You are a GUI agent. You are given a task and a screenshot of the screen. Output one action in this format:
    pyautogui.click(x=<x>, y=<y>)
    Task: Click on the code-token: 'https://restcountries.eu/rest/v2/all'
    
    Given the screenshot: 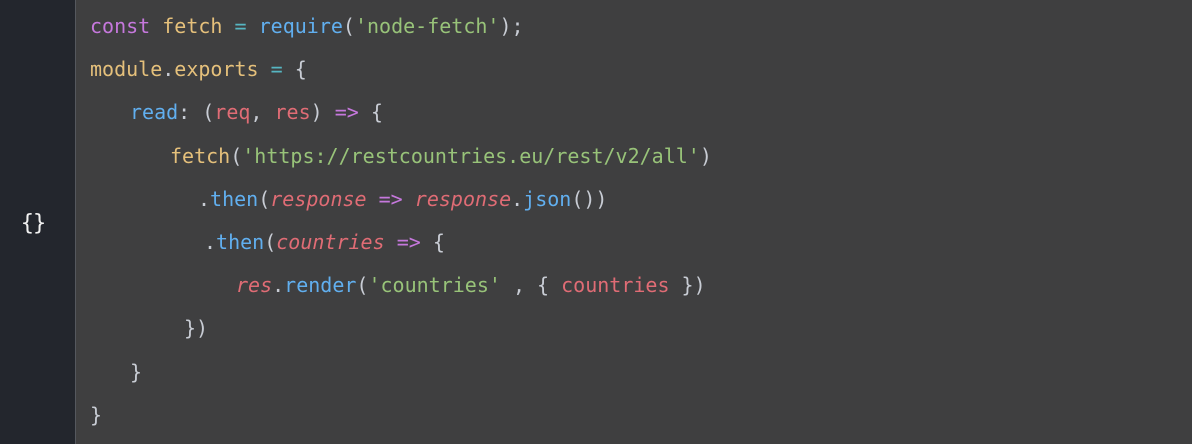 What is the action you would take?
    pyautogui.click(x=471, y=156)
    